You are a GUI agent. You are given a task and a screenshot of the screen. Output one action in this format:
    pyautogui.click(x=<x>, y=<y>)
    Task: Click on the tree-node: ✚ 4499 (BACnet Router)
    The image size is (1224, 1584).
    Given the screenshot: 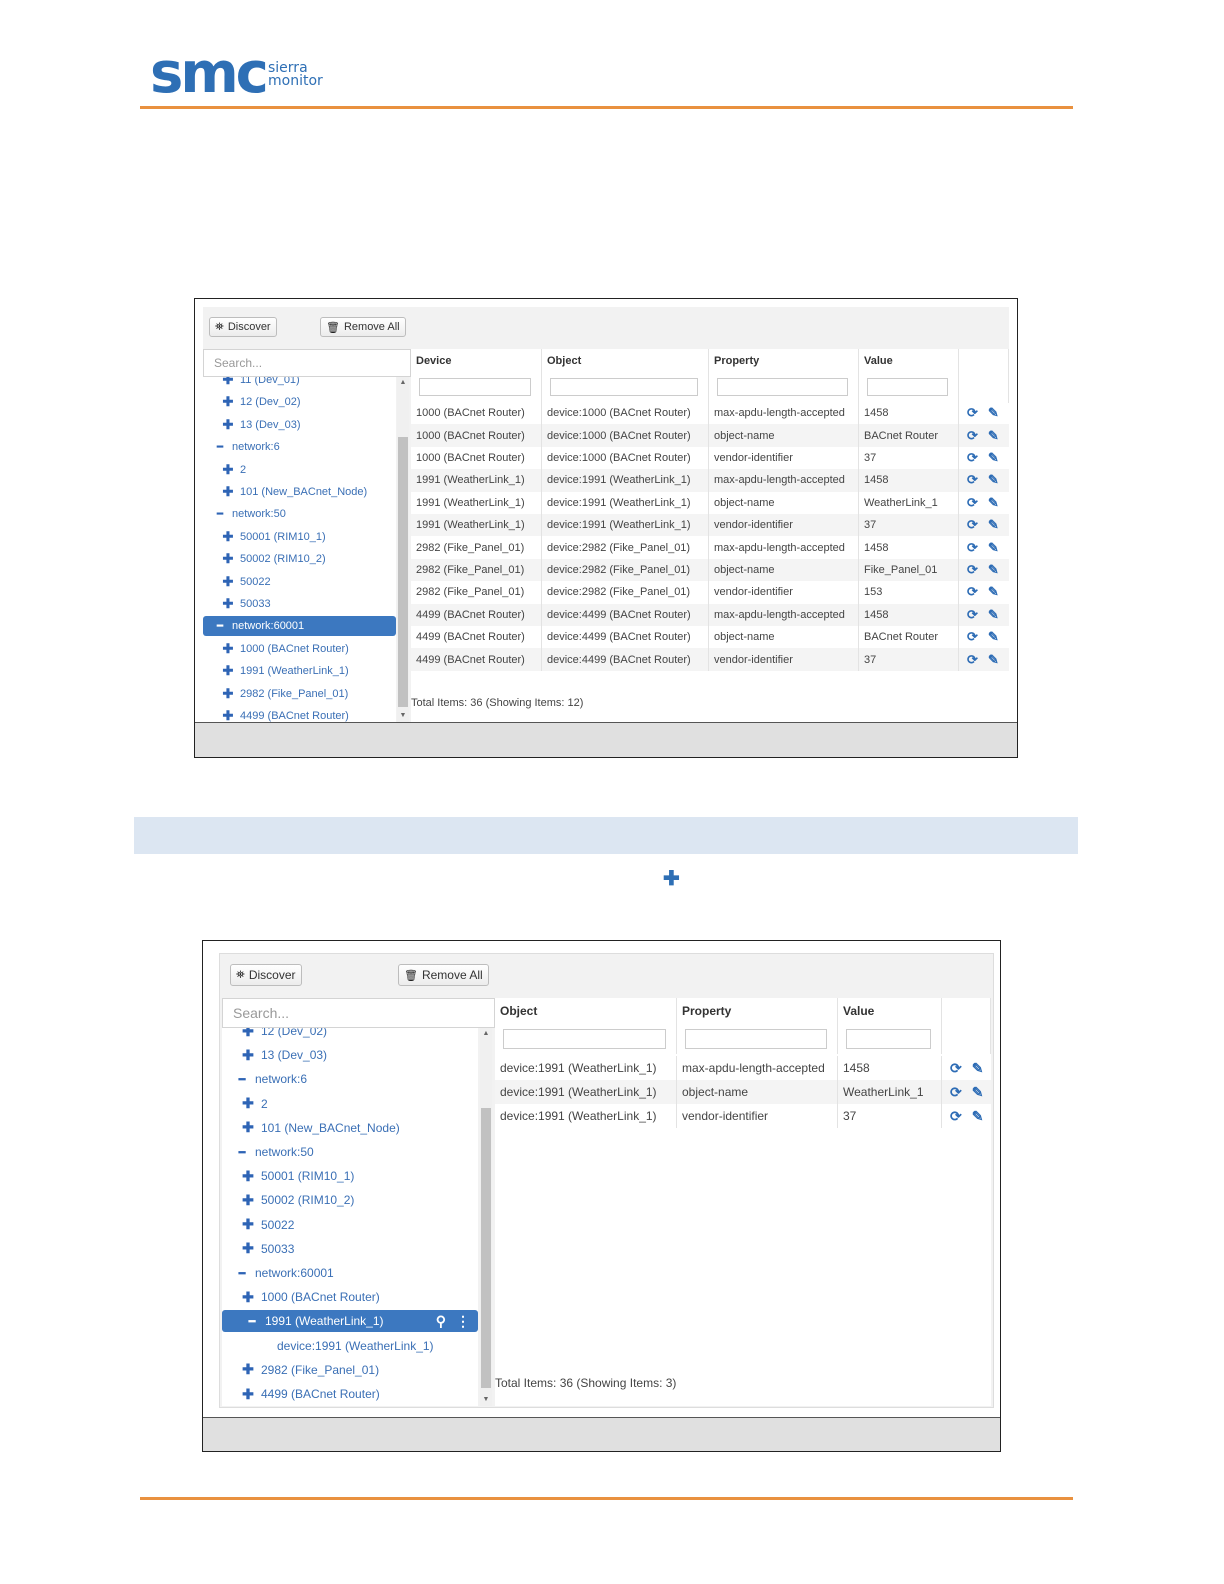 What is the action you would take?
    pyautogui.click(x=350, y=1394)
    